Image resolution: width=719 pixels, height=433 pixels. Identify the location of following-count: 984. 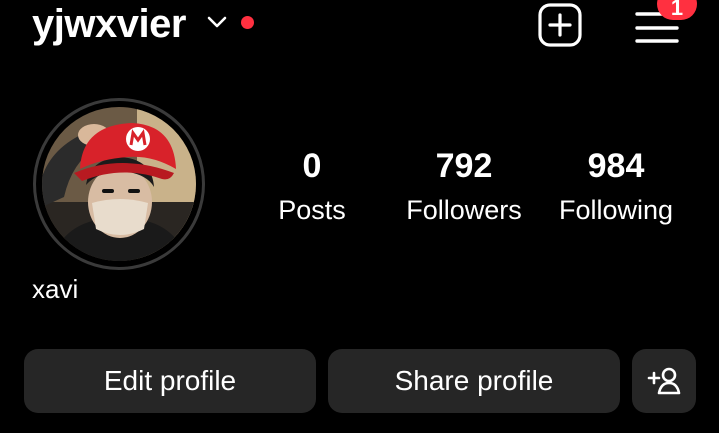
(616, 166).